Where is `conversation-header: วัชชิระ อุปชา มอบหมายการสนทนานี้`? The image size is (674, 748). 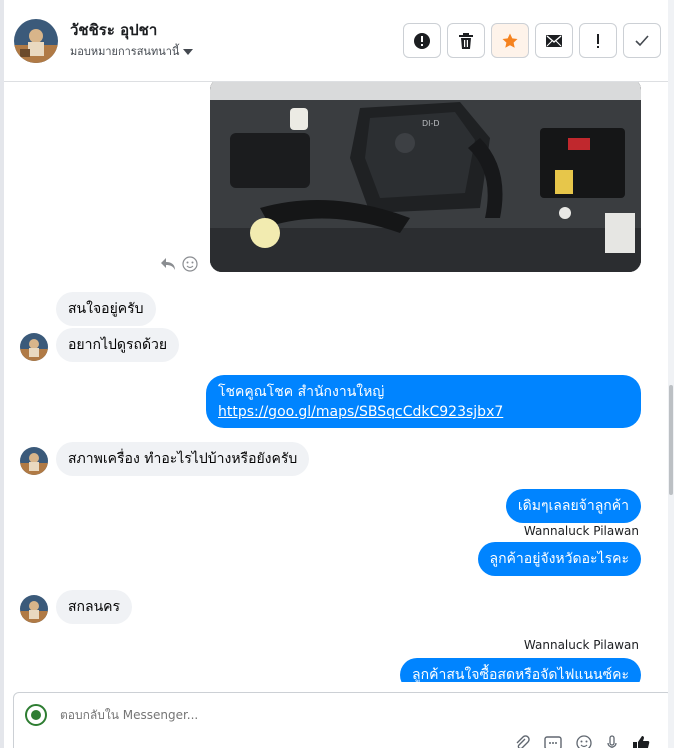 conversation-header: วัชชิระ อุปชา มอบหมายการสนทนานี้ is located at coordinates (336, 41).